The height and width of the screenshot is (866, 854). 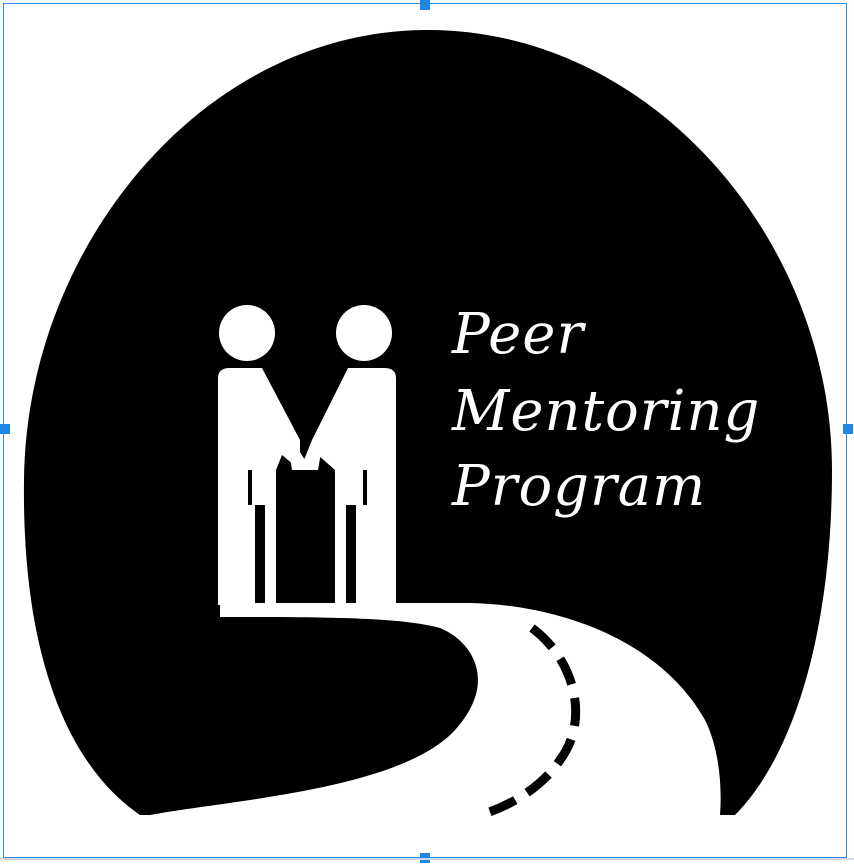 I want to click on page-divider, so click(x=427, y=859).